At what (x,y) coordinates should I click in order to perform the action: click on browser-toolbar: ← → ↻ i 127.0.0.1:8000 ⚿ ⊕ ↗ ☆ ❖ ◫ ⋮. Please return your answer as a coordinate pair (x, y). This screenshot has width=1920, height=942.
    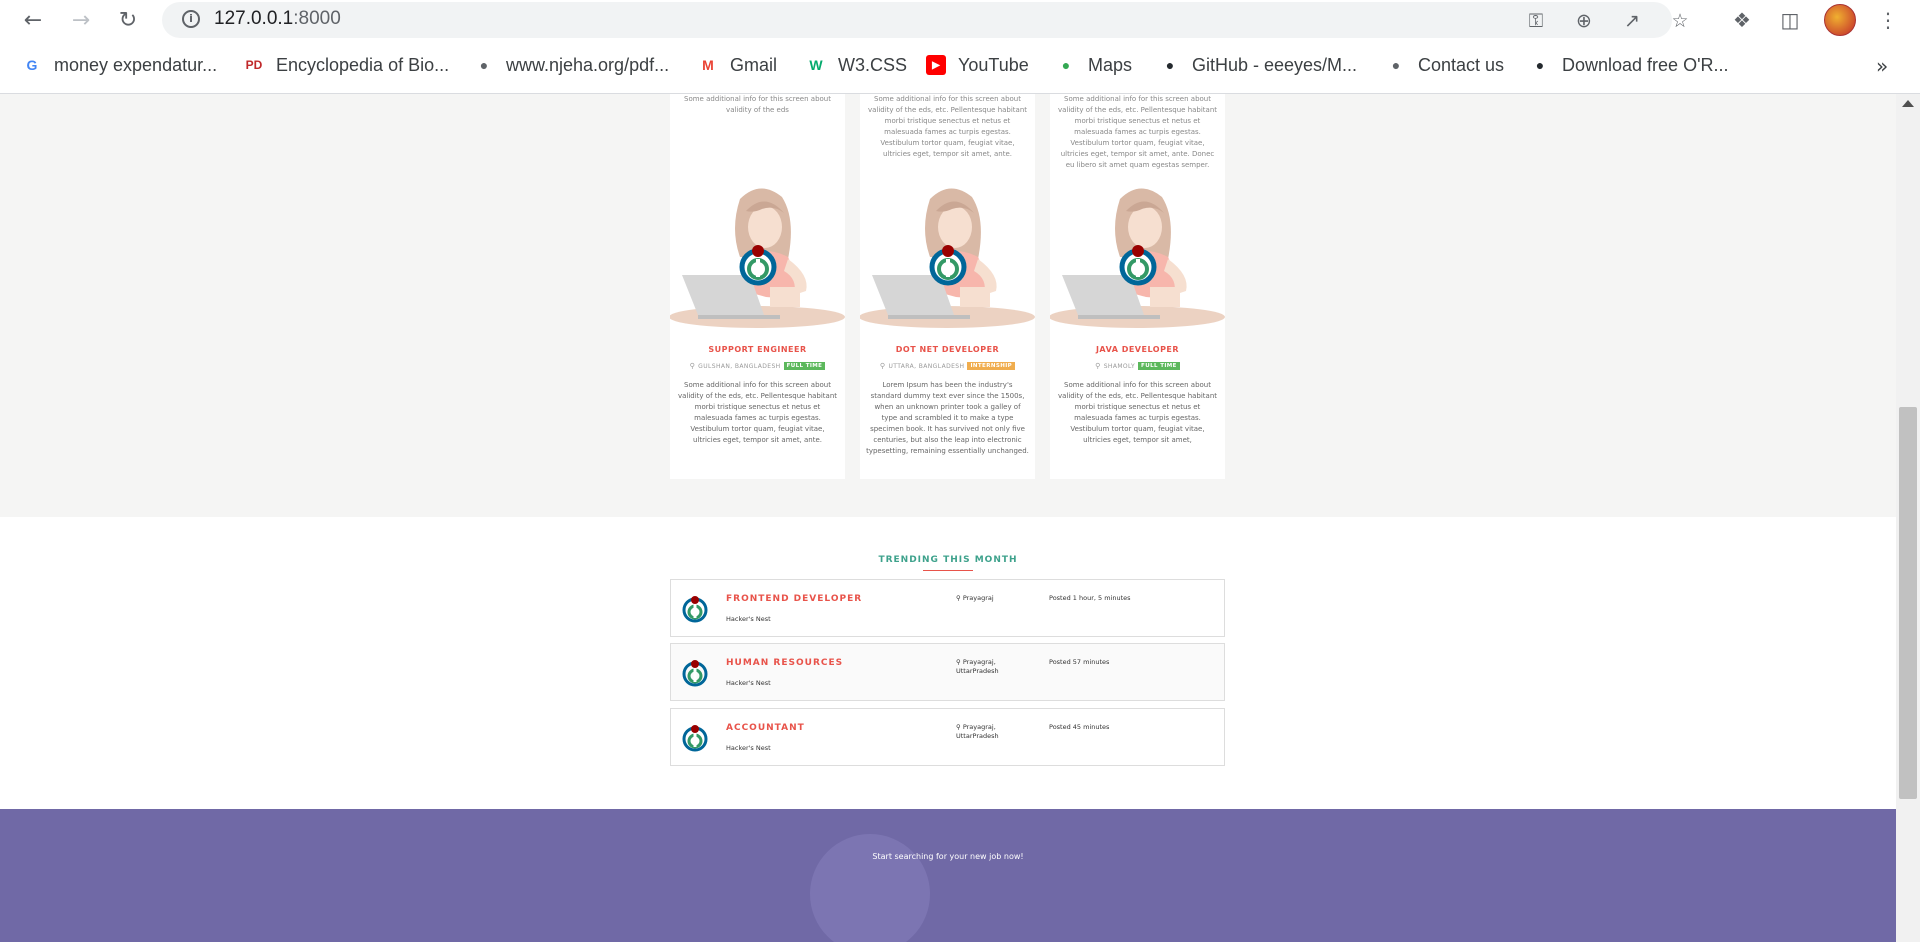
    Looking at the image, I should click on (960, 20).